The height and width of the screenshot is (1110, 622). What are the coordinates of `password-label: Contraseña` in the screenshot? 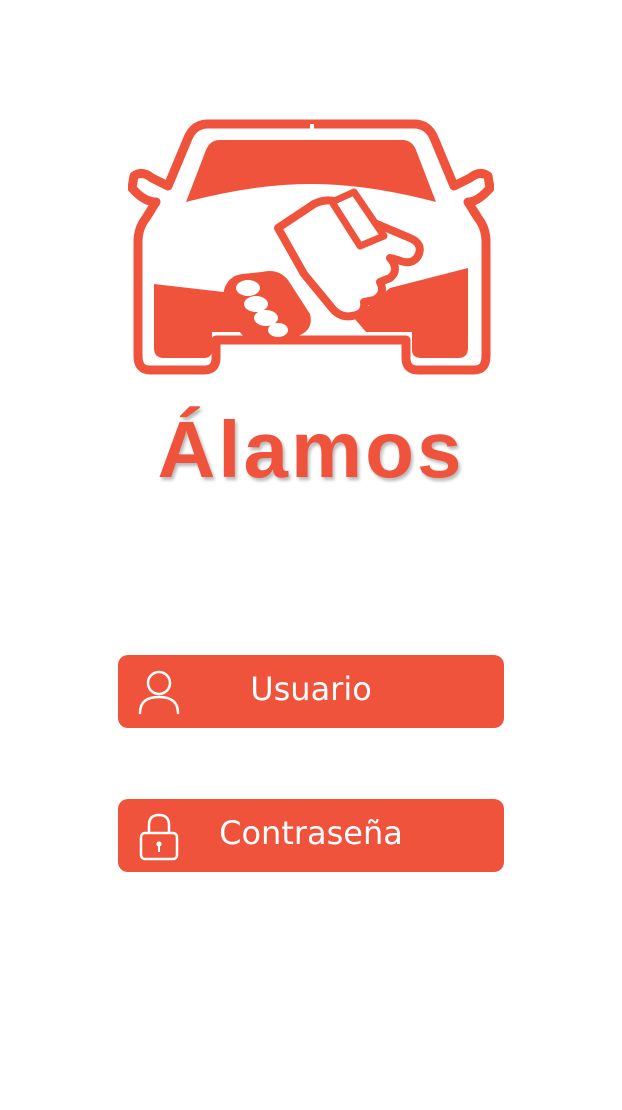 It's located at (311, 833).